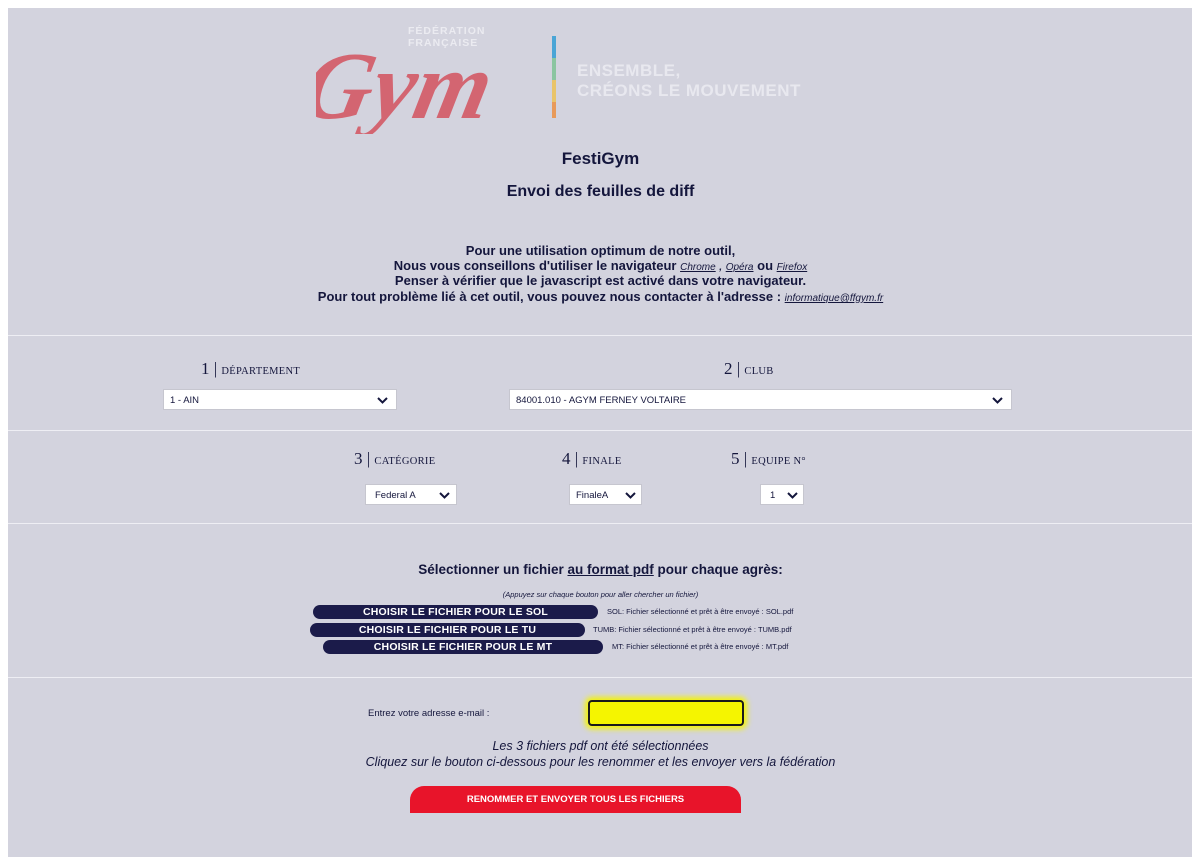 Image resolution: width=1192 pixels, height=857 pixels. What do you see at coordinates (745, 458) in the screenshot?
I see `step-5-sep: |` at bounding box center [745, 458].